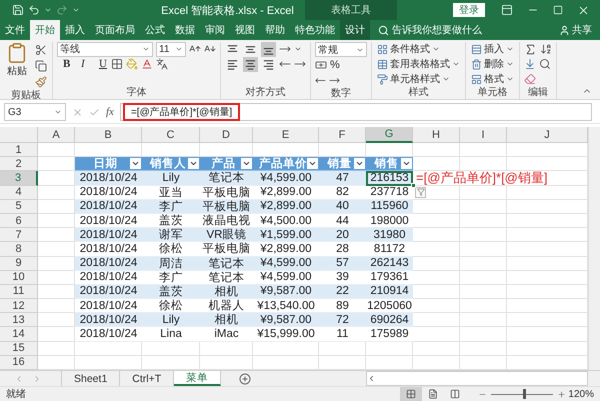  What do you see at coordinates (19, 178) in the screenshot?
I see `row-header: 3` at bounding box center [19, 178].